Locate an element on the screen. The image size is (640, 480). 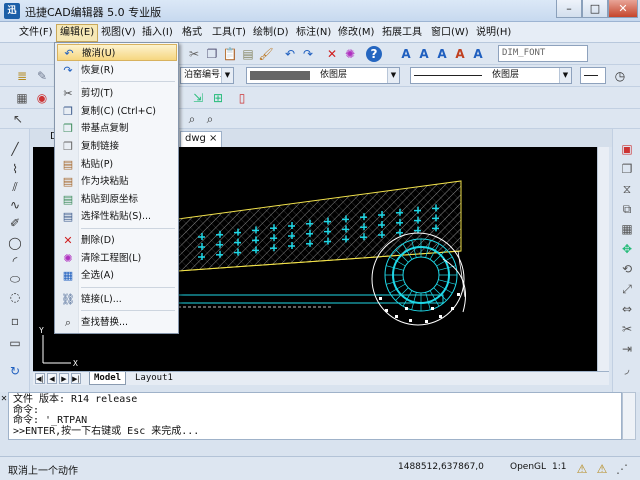
scissors-icon: ✂ is located at coordinates (194, 54).